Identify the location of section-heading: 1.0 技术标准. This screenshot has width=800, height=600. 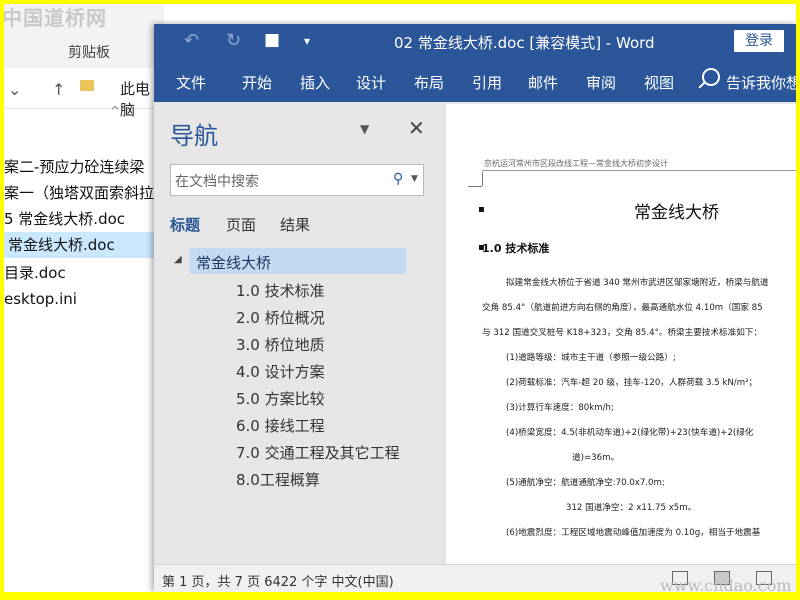
(516, 248).